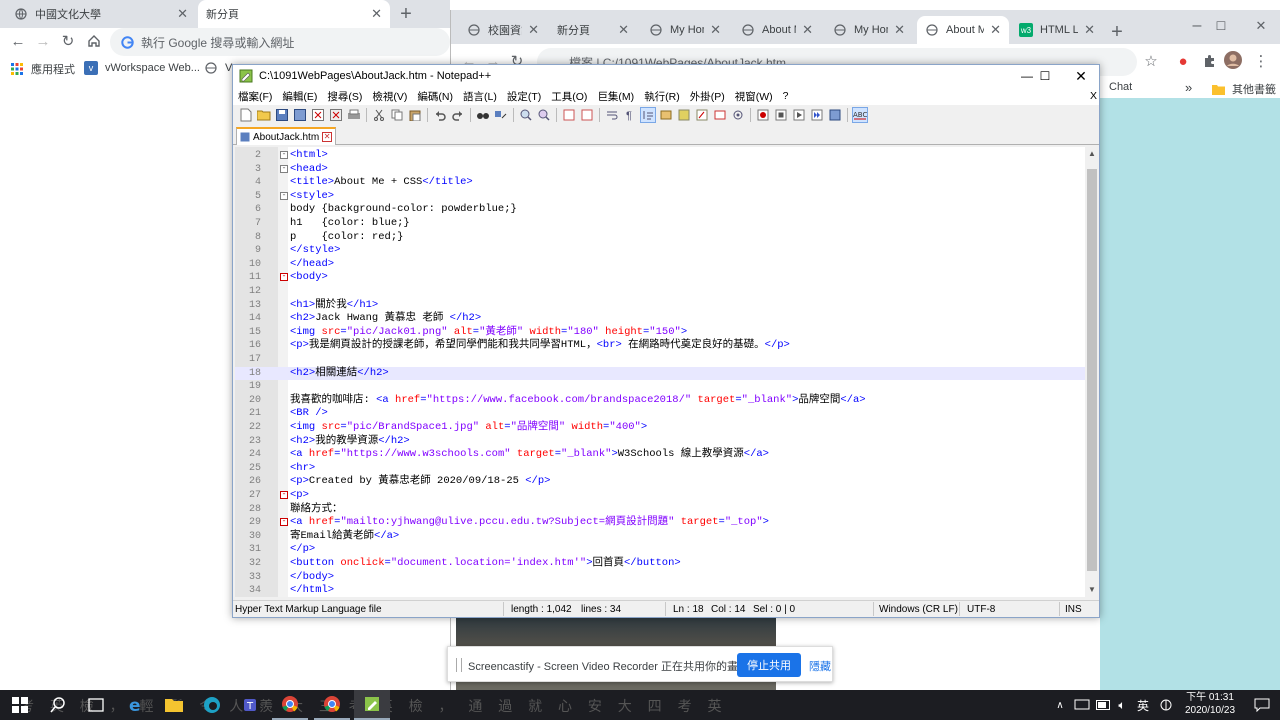 This screenshot has height=720, width=1280. I want to click on minimize-icon: –, so click(1197, 26).